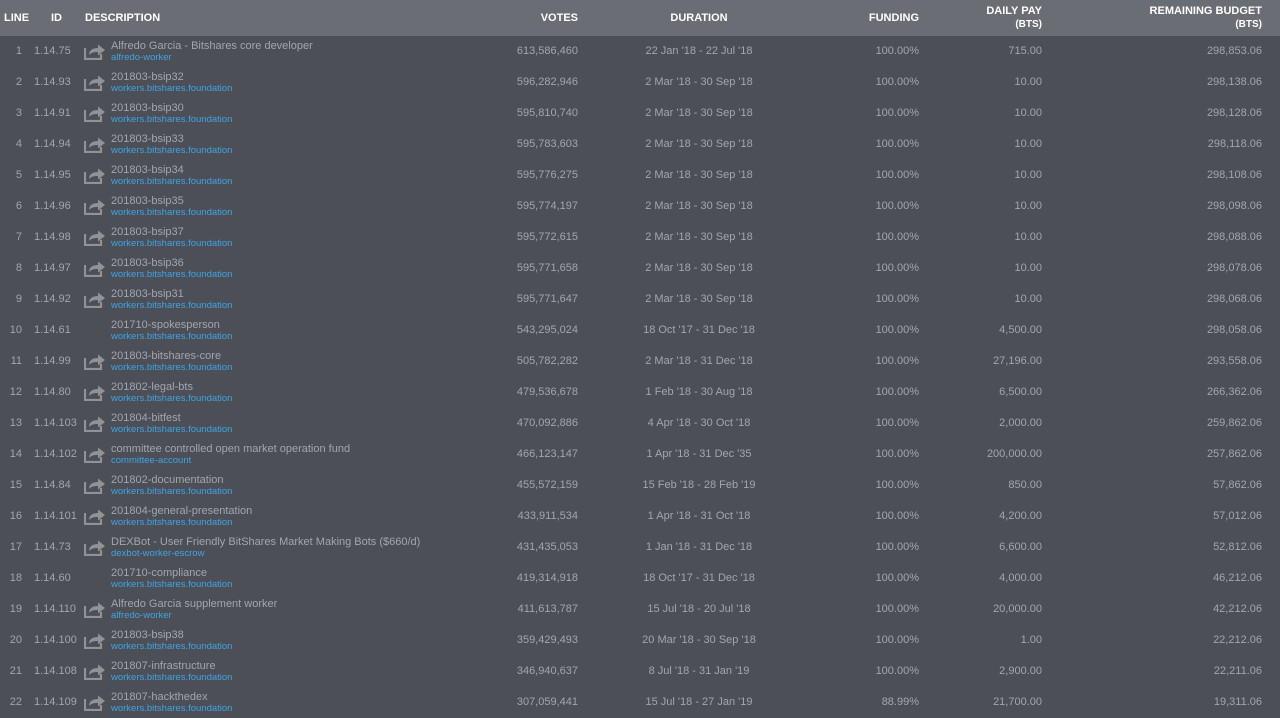  What do you see at coordinates (55, 516) in the screenshot?
I see `row-id: 1.14.101` at bounding box center [55, 516].